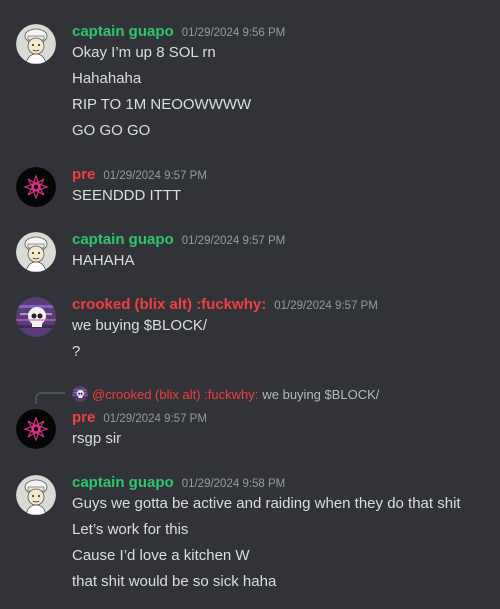  What do you see at coordinates (233, 484) in the screenshot?
I see `timestamp: 01/29/2024 9:58 PM` at bounding box center [233, 484].